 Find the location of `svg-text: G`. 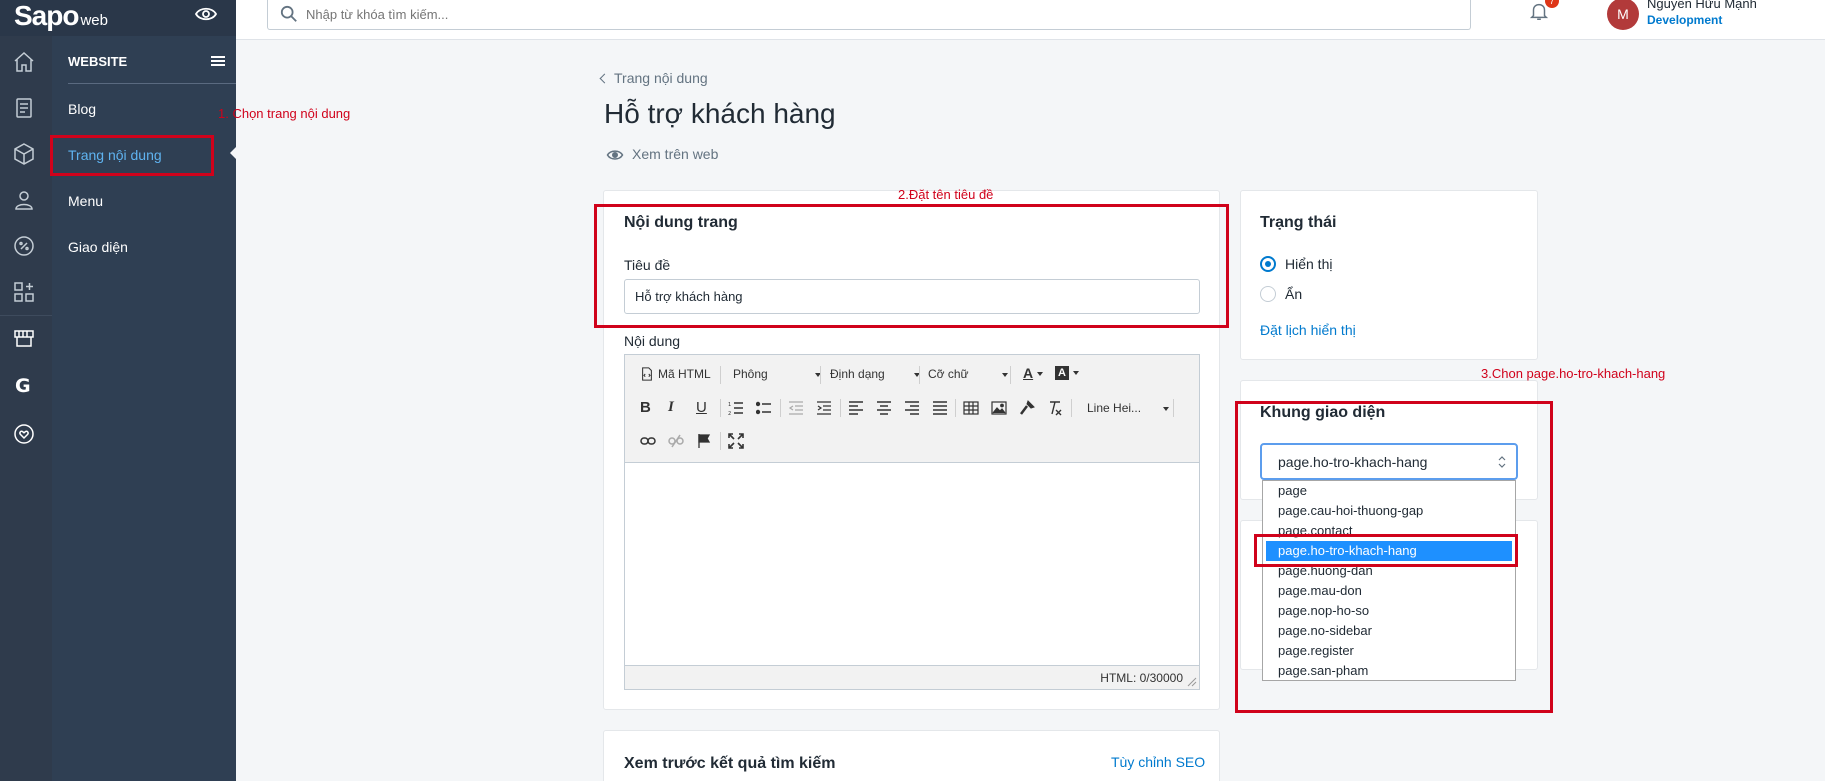

svg-text: G is located at coordinates (23, 386).